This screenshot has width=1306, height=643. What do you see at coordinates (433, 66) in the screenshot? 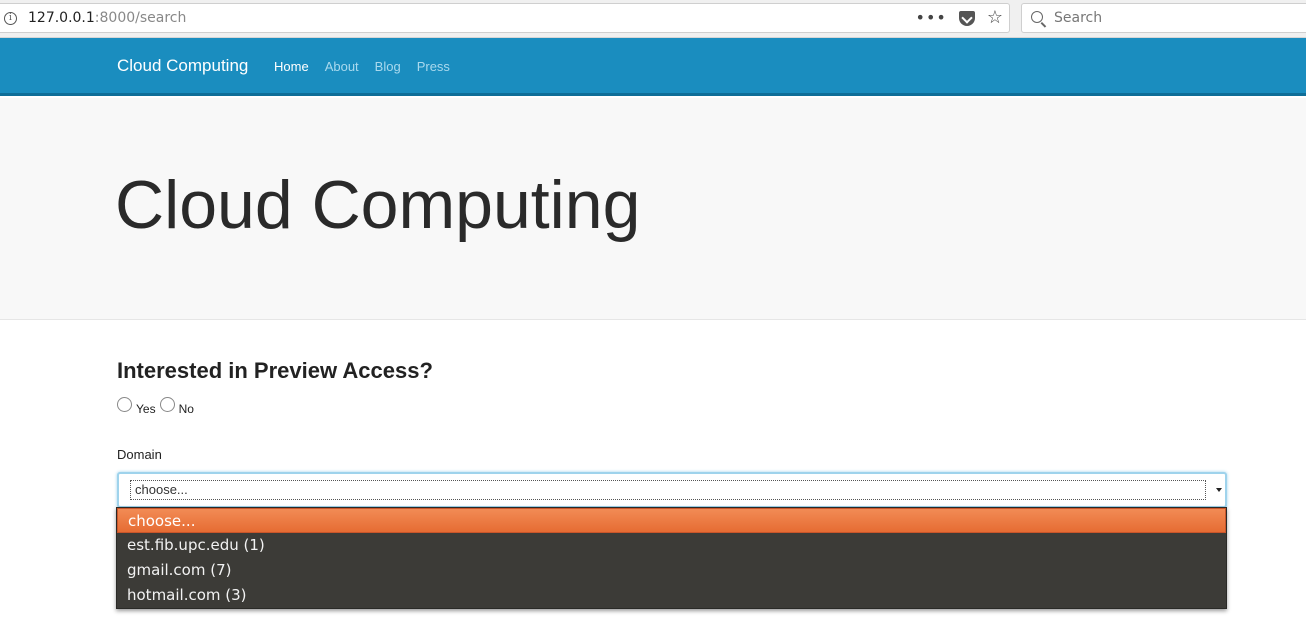
I see `nav-link-press: Press` at bounding box center [433, 66].